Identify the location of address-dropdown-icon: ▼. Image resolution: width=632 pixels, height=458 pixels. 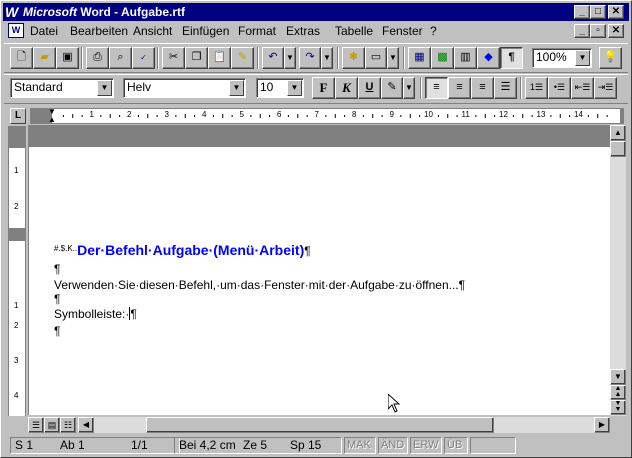
(393, 58).